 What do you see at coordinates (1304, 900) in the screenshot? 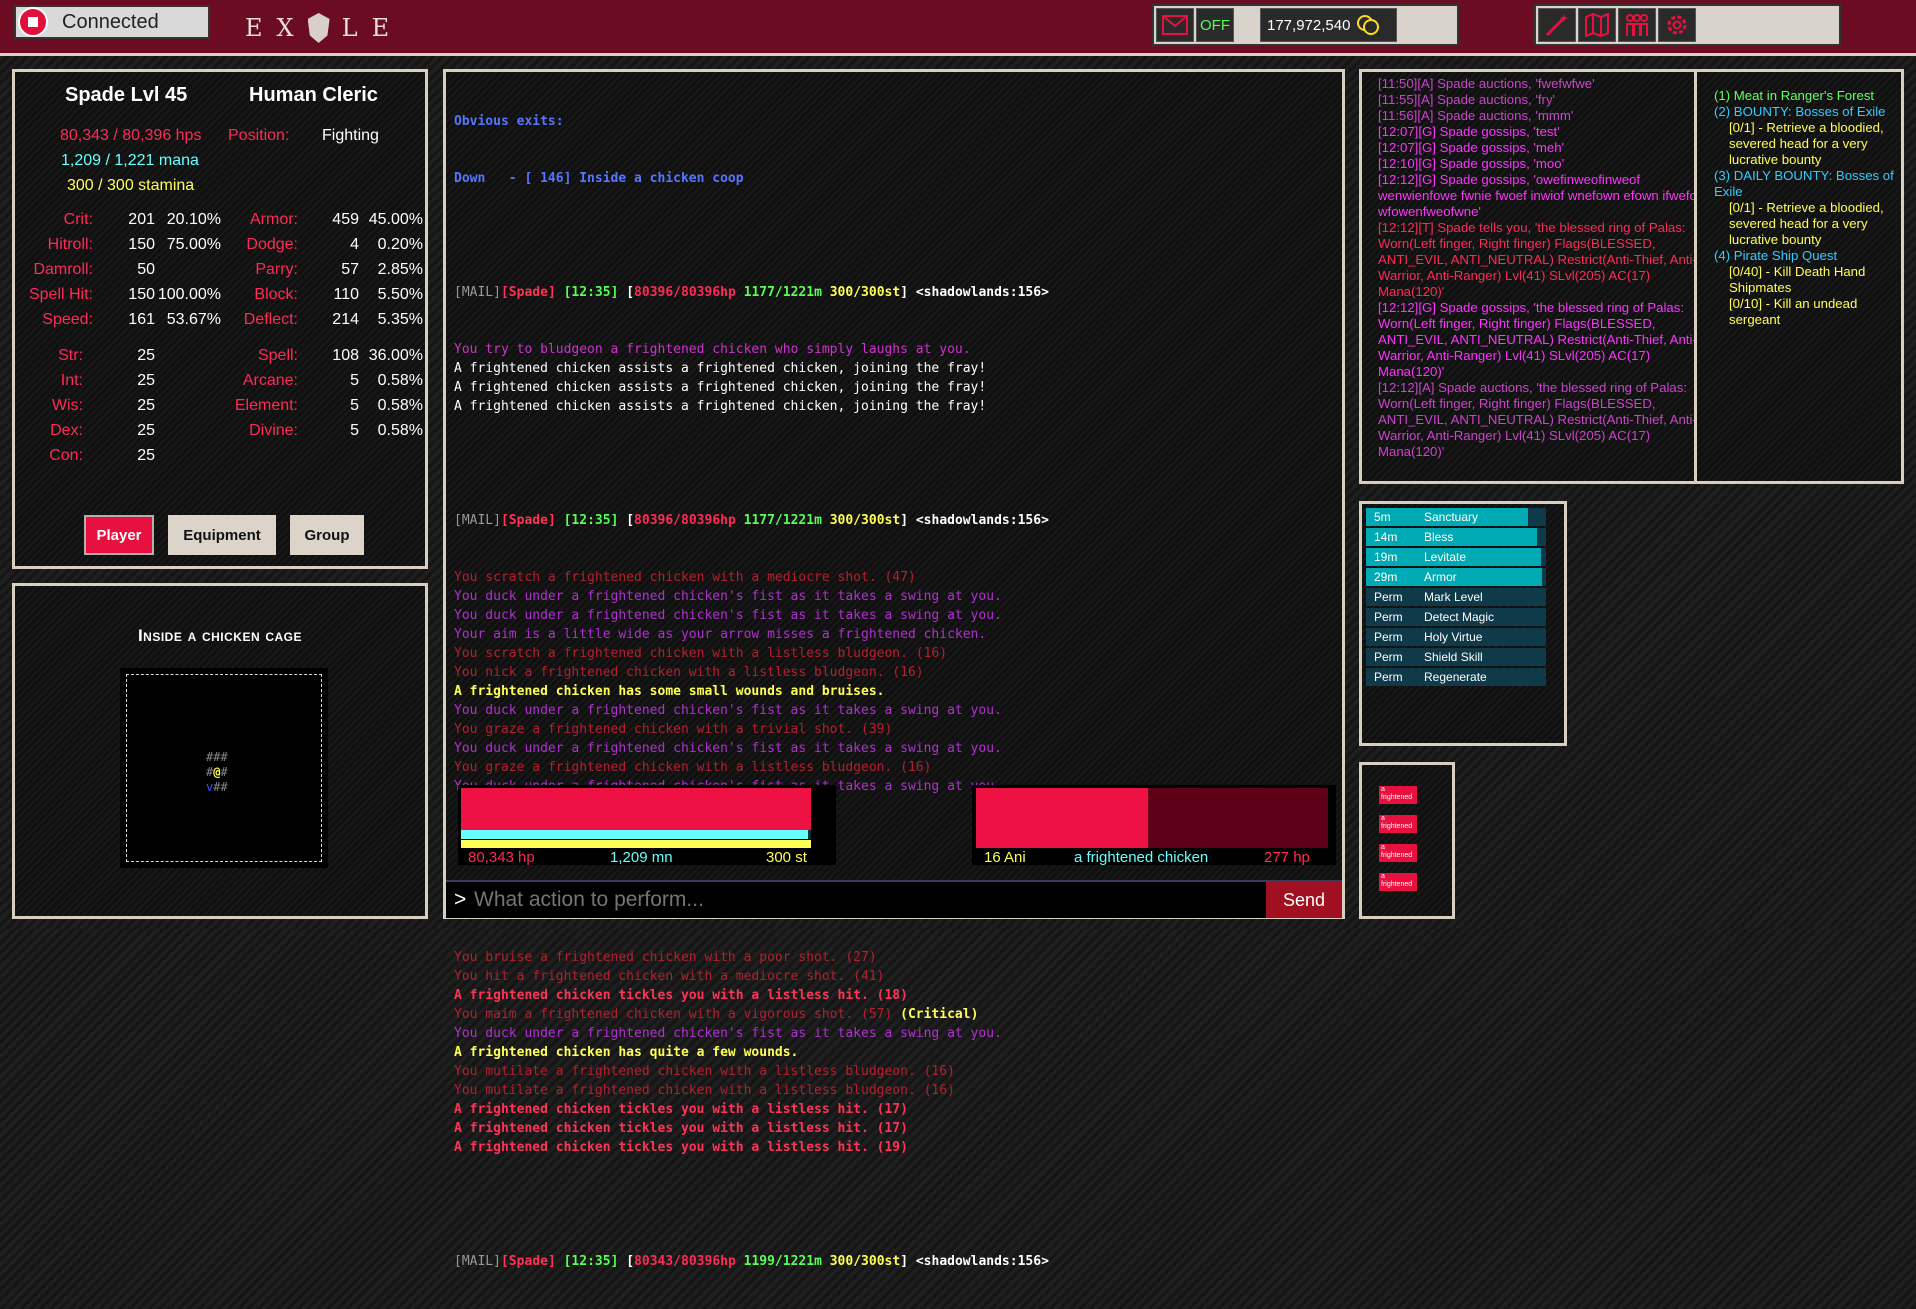
I see `send-button: Send` at bounding box center [1304, 900].